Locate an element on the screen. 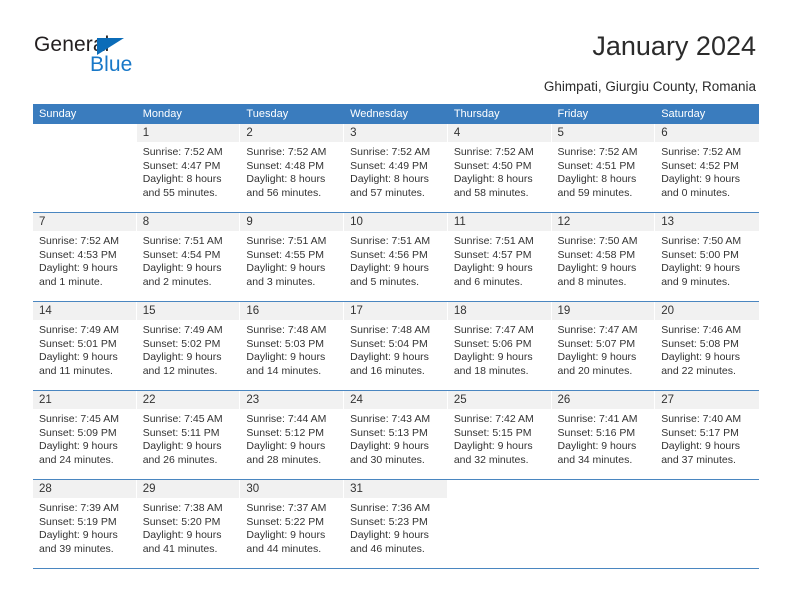 This screenshot has height=612, width=792. day-detail-sunrise: Sunrise: 7:41 AM is located at coordinates (597, 419).